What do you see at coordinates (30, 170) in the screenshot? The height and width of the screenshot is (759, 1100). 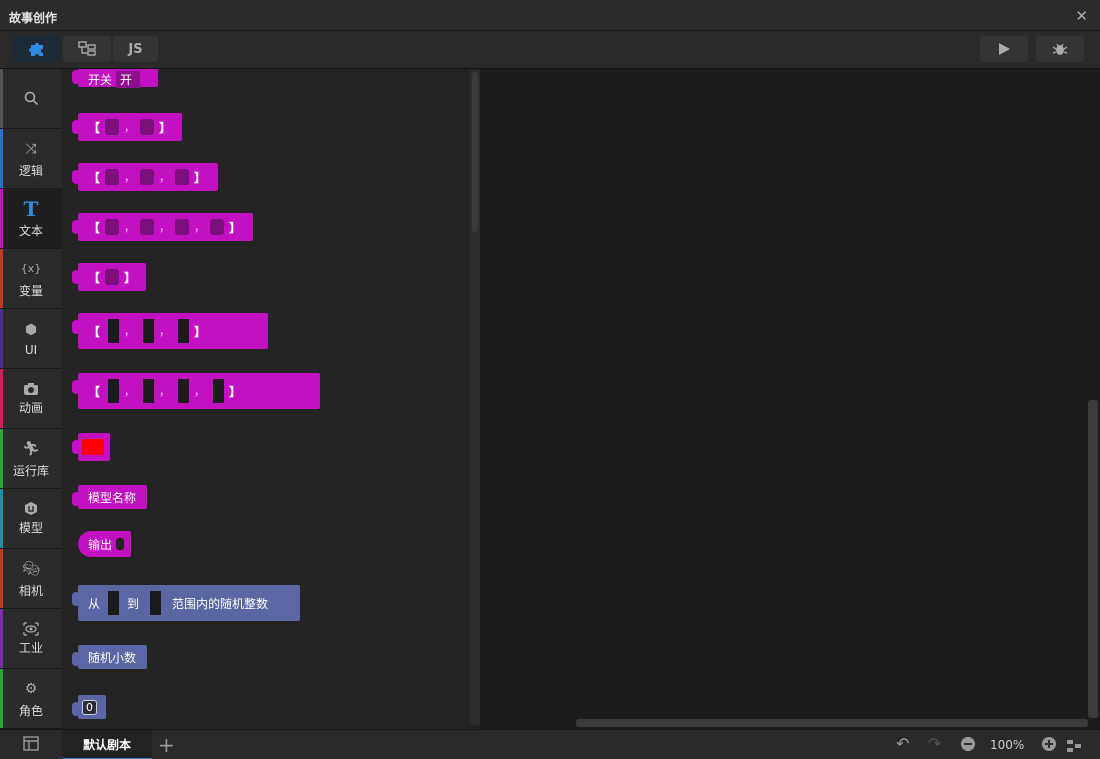 I see `category-label: 逻辑` at bounding box center [30, 170].